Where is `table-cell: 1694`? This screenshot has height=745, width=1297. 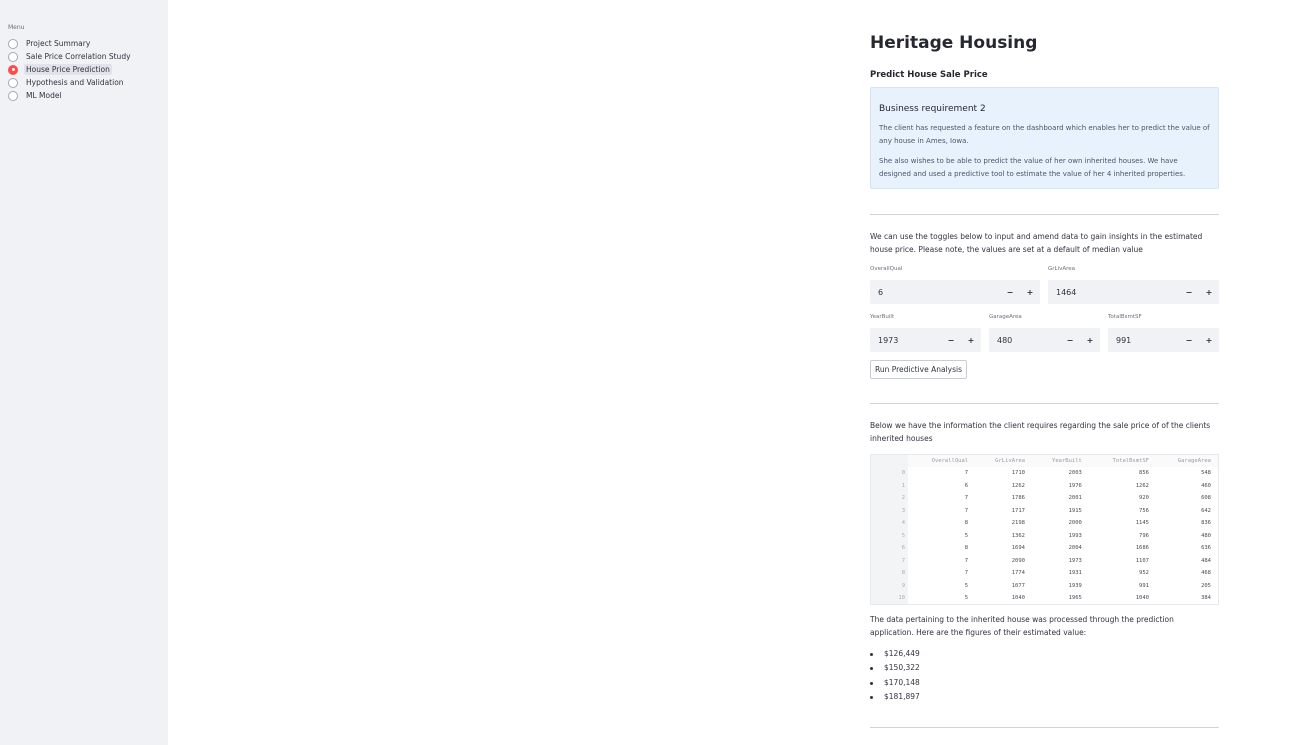
table-cell: 1694 is located at coordinates (1018, 548).